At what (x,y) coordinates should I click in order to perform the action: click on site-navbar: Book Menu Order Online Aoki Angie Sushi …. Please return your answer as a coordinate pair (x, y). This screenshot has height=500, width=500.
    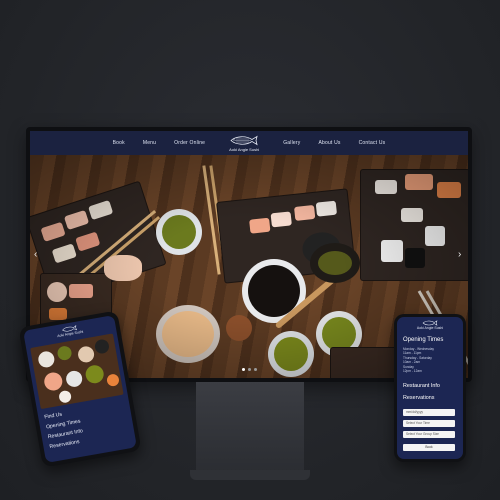
    Looking at the image, I should click on (249, 143).